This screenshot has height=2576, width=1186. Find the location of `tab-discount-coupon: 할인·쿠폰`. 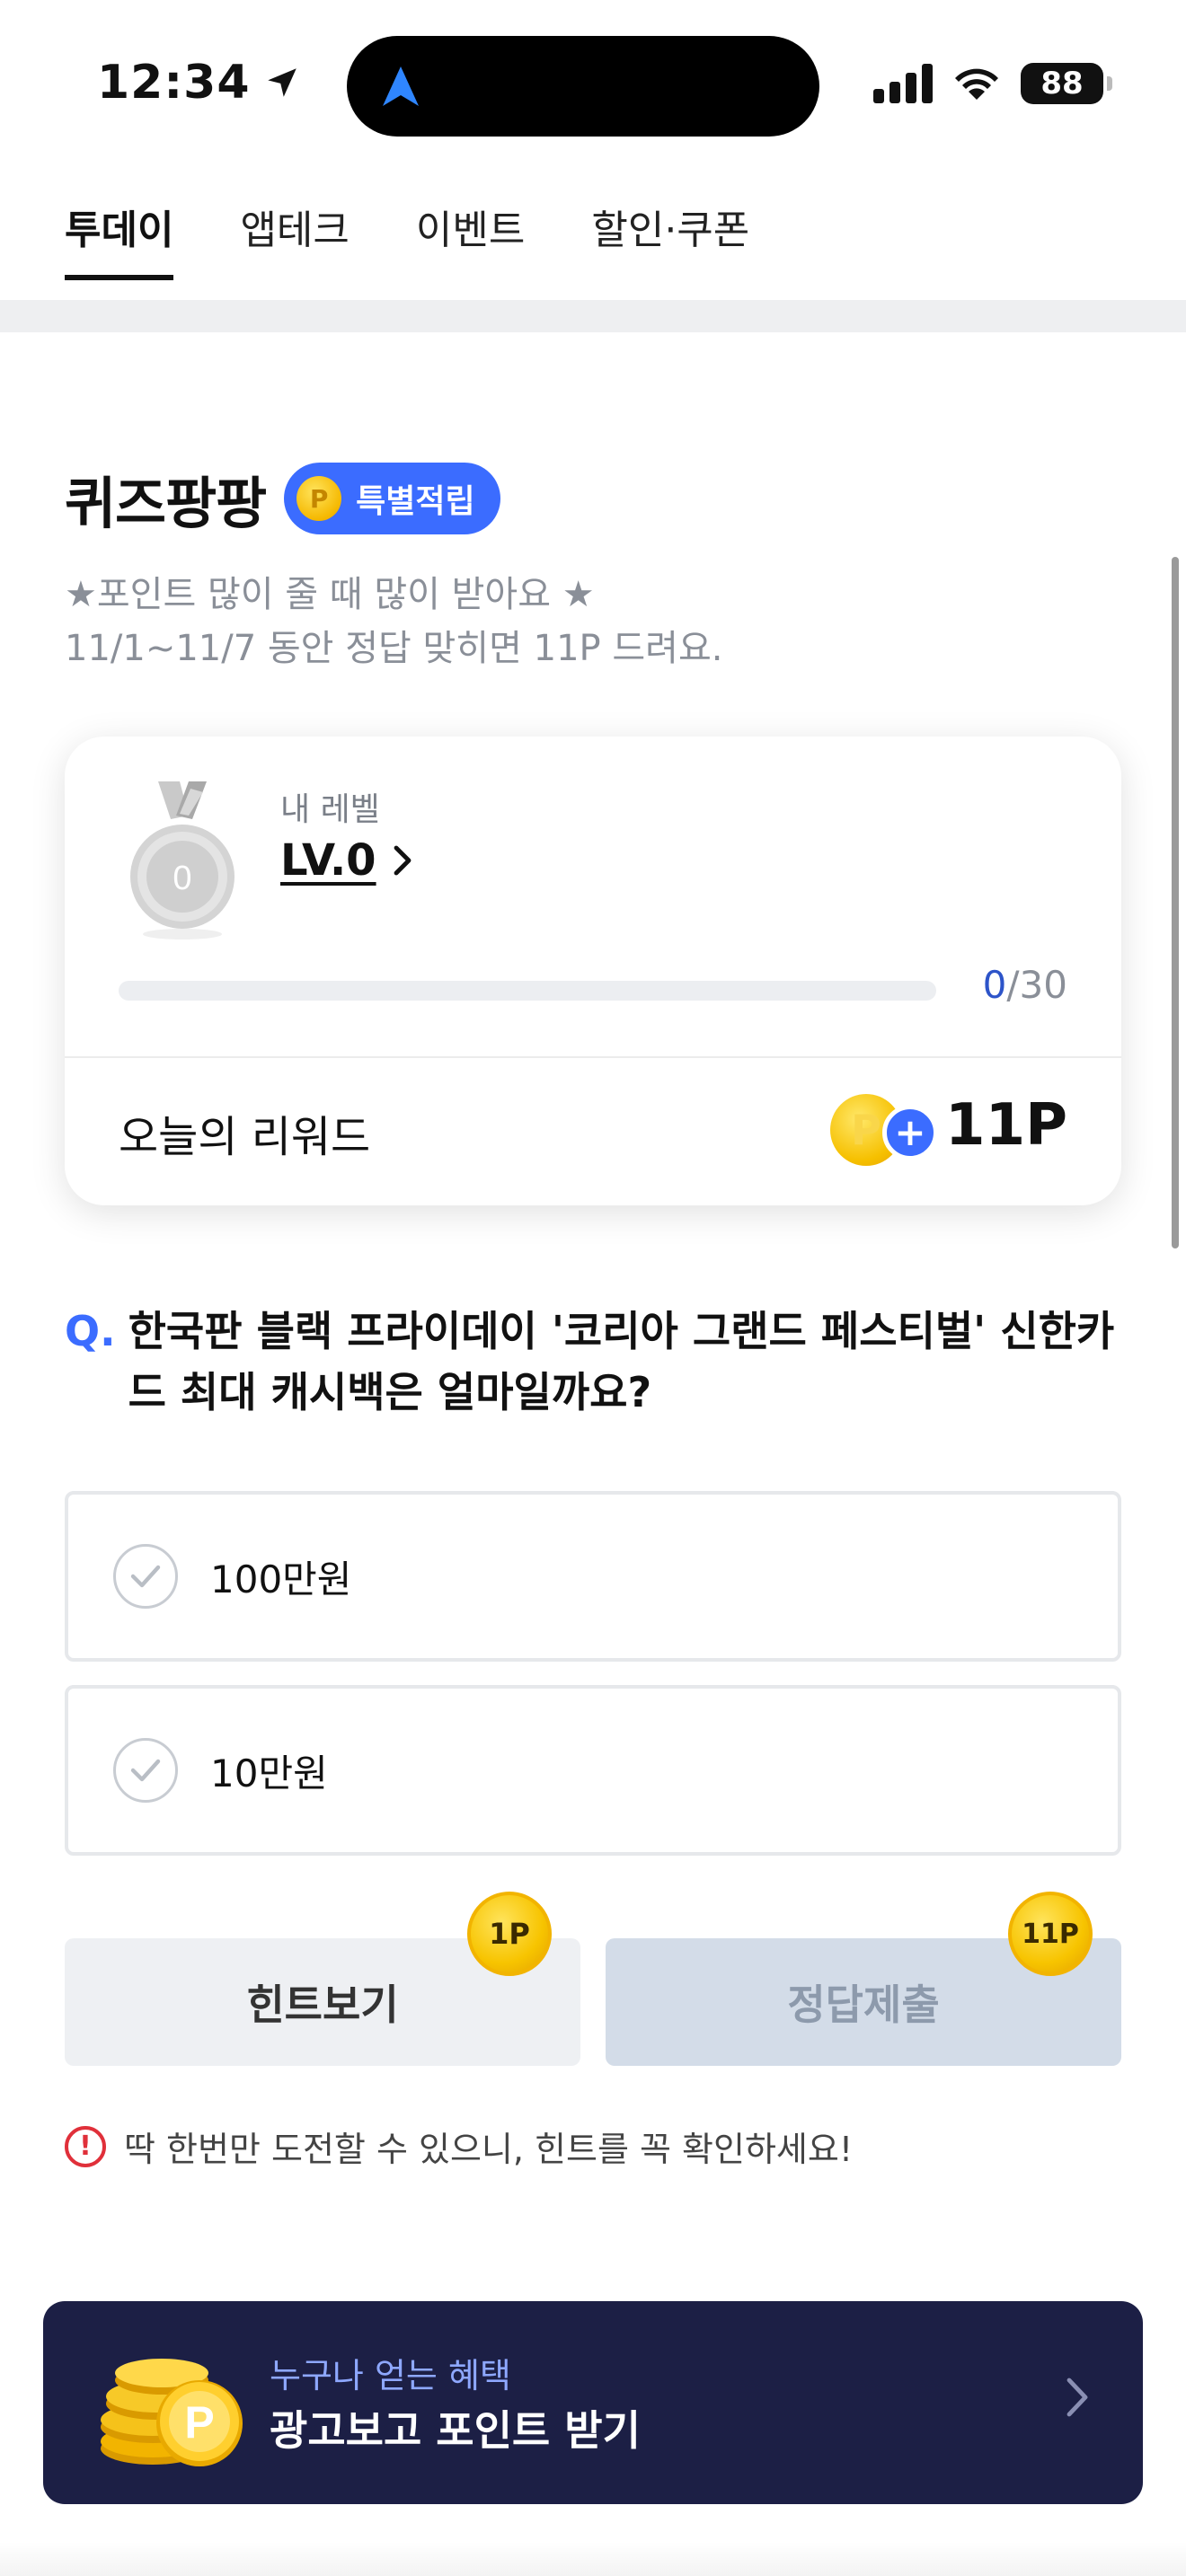

tab-discount-coupon: 할인·쿠폰 is located at coordinates (670, 230).